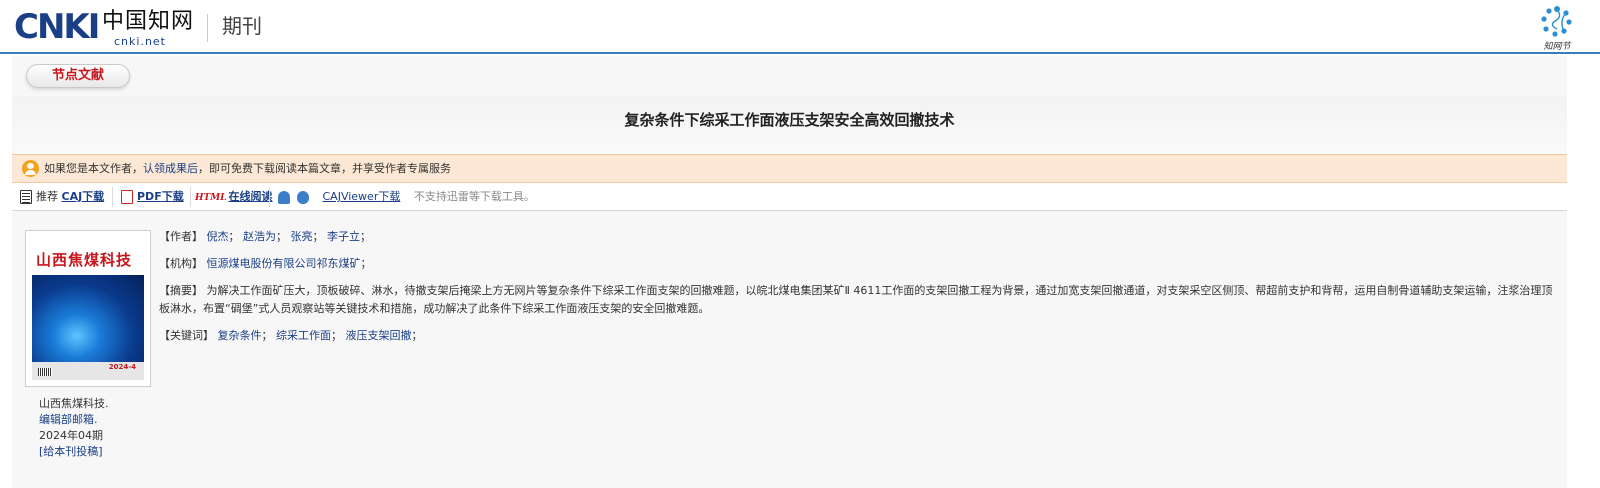 Image resolution: width=1600 pixels, height=488 pixels. I want to click on zhiwangjie-label: 知网节, so click(1557, 47).